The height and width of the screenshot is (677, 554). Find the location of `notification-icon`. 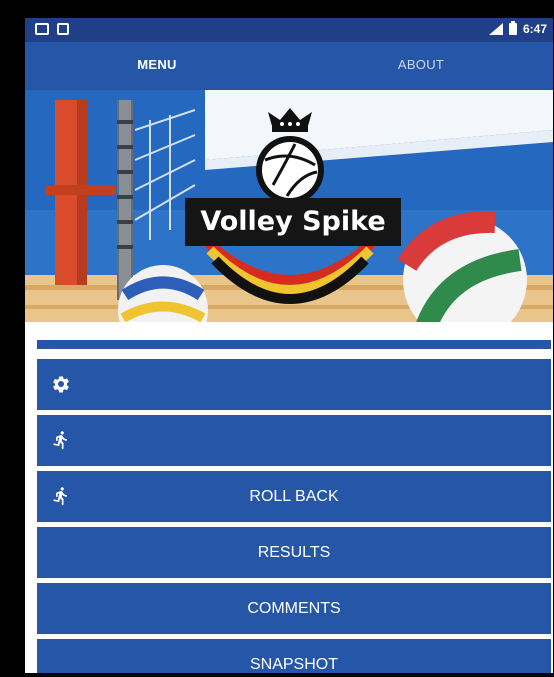

notification-icon is located at coordinates (63, 29).